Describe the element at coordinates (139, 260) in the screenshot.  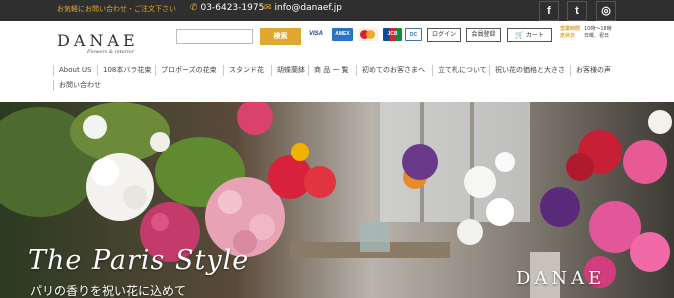
I see `hero-title: The Paris Style` at that location.